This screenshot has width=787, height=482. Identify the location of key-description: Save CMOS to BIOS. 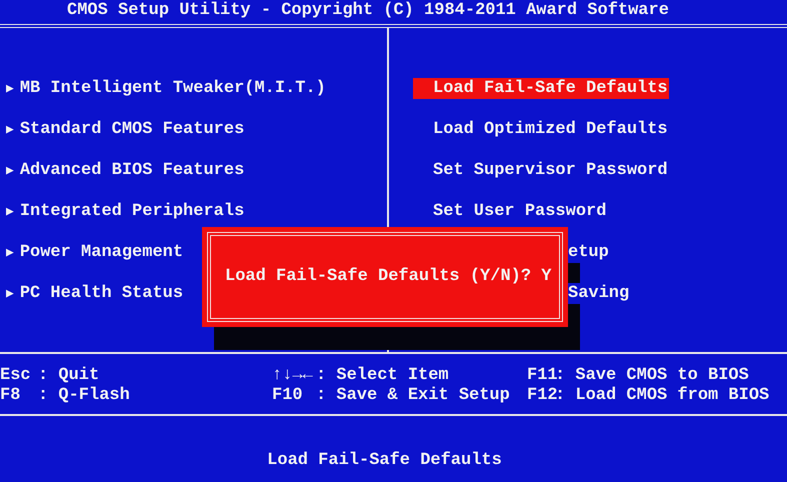
(661, 376).